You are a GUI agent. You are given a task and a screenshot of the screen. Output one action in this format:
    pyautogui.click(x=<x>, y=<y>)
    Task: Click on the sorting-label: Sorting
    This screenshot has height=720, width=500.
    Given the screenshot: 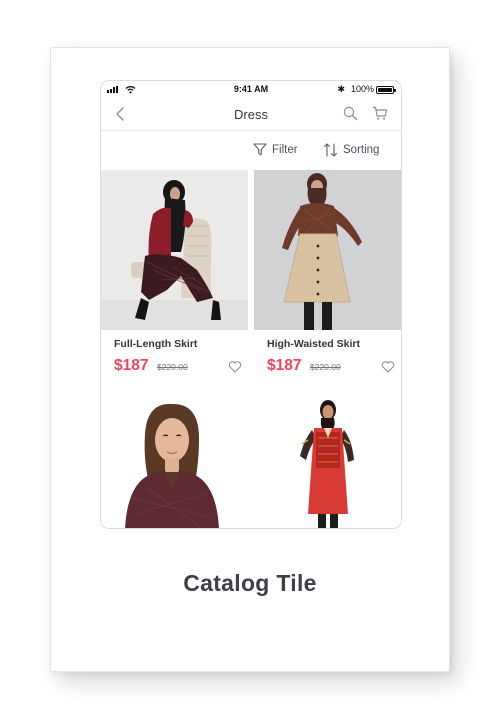 What is the action you would take?
    pyautogui.click(x=361, y=150)
    